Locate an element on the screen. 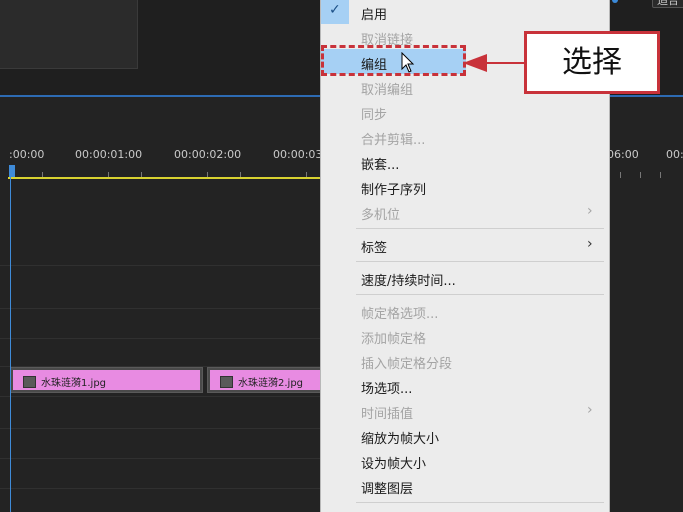 The height and width of the screenshot is (512, 683). ruler-label: 06:00 is located at coordinates (623, 154).